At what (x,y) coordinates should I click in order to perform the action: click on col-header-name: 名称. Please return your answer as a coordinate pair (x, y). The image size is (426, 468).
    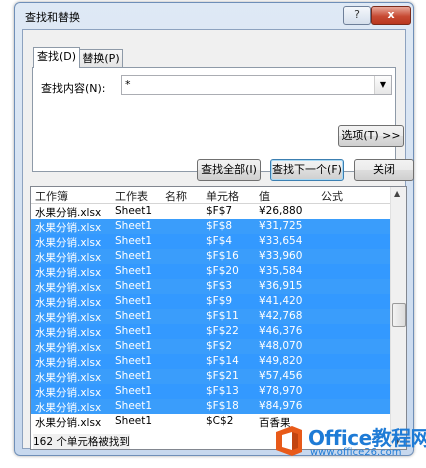
    Looking at the image, I should click on (176, 196).